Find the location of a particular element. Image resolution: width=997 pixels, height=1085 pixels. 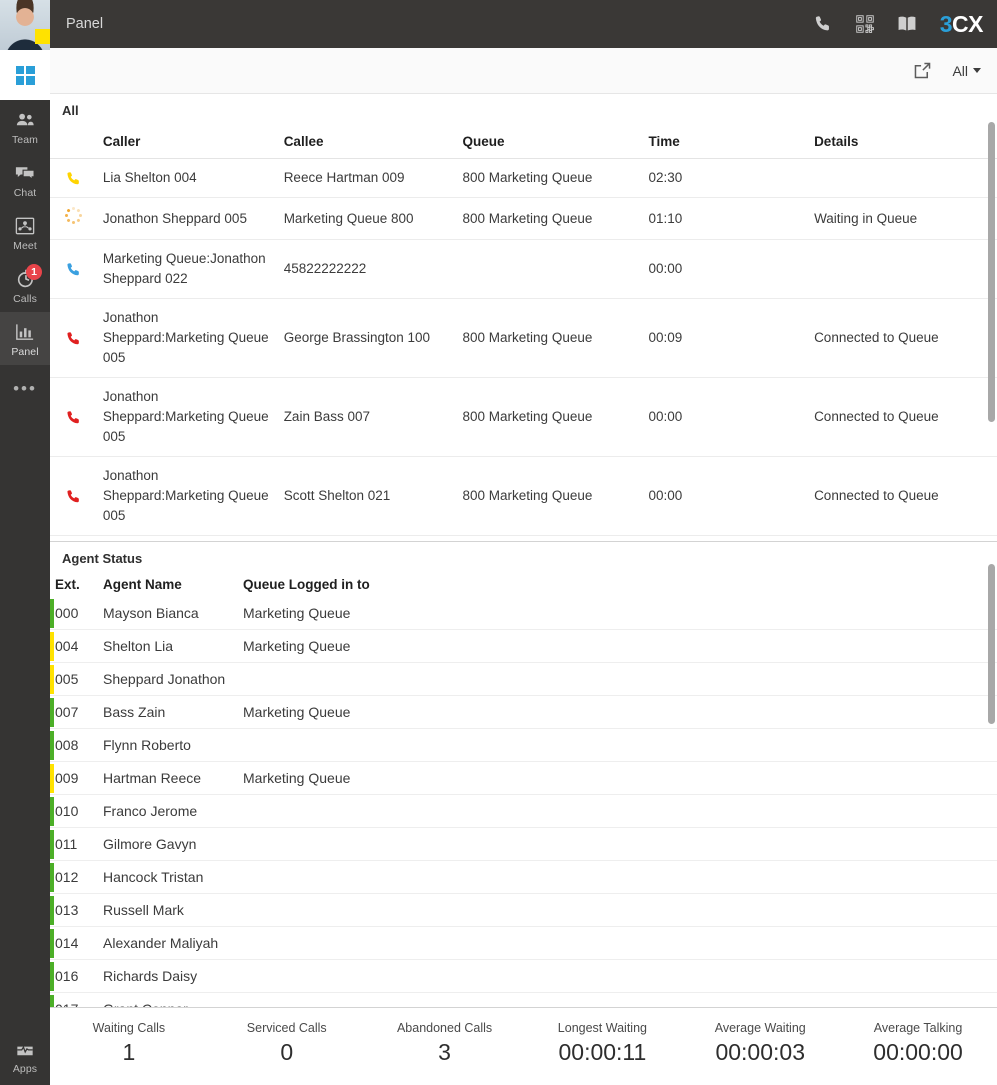

call-details: Waiting in Queue is located at coordinates (905, 218).